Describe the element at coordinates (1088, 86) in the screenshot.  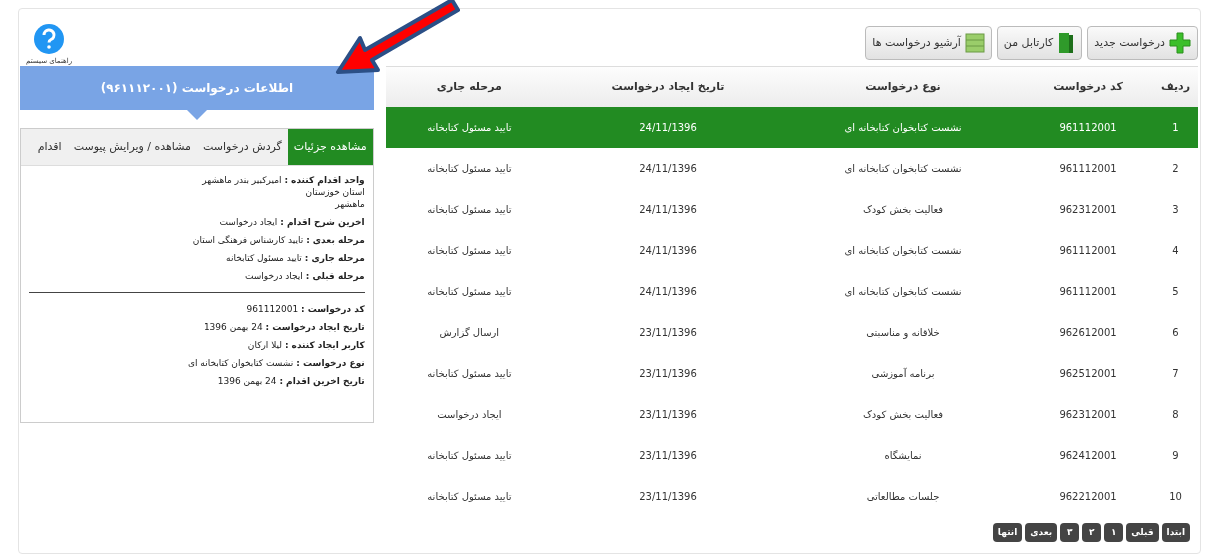
I see `column-header: کد درخواست` at that location.